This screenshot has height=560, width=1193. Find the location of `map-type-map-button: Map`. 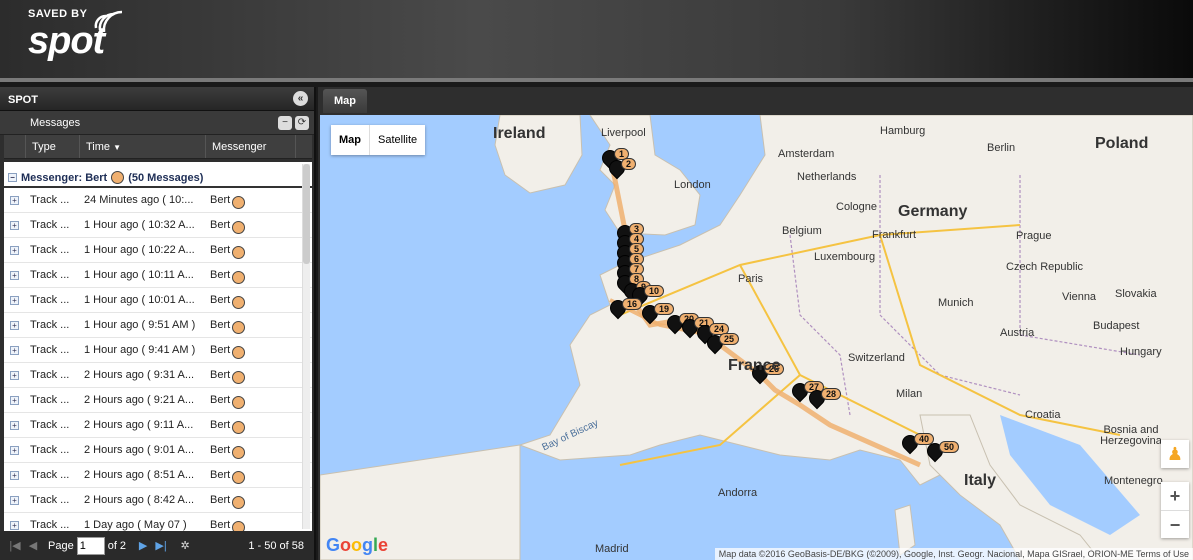

map-type-map-button: Map is located at coordinates (350, 140).